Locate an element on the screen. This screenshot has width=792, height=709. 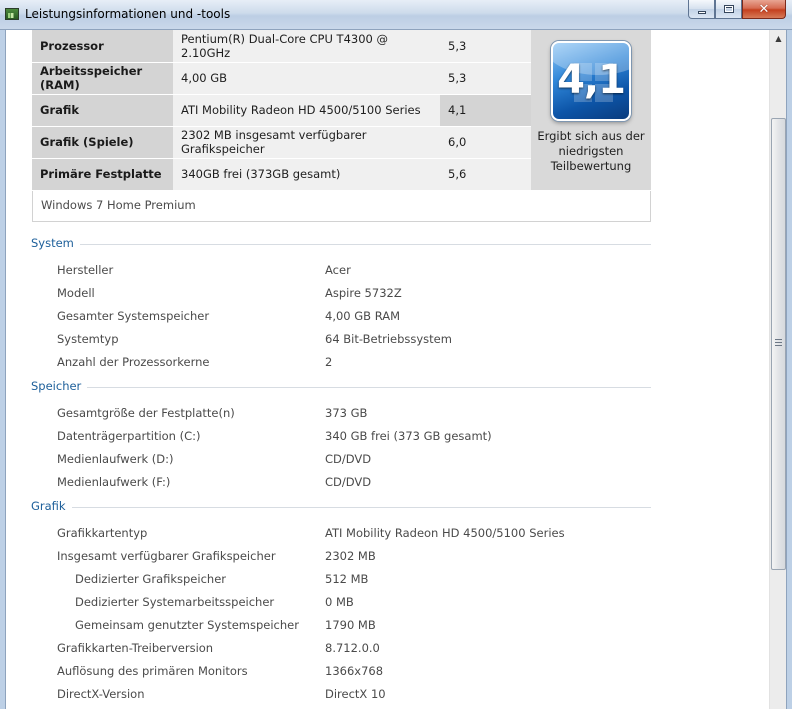
windows-edition: Windows 7 Home Premium is located at coordinates (341, 206).